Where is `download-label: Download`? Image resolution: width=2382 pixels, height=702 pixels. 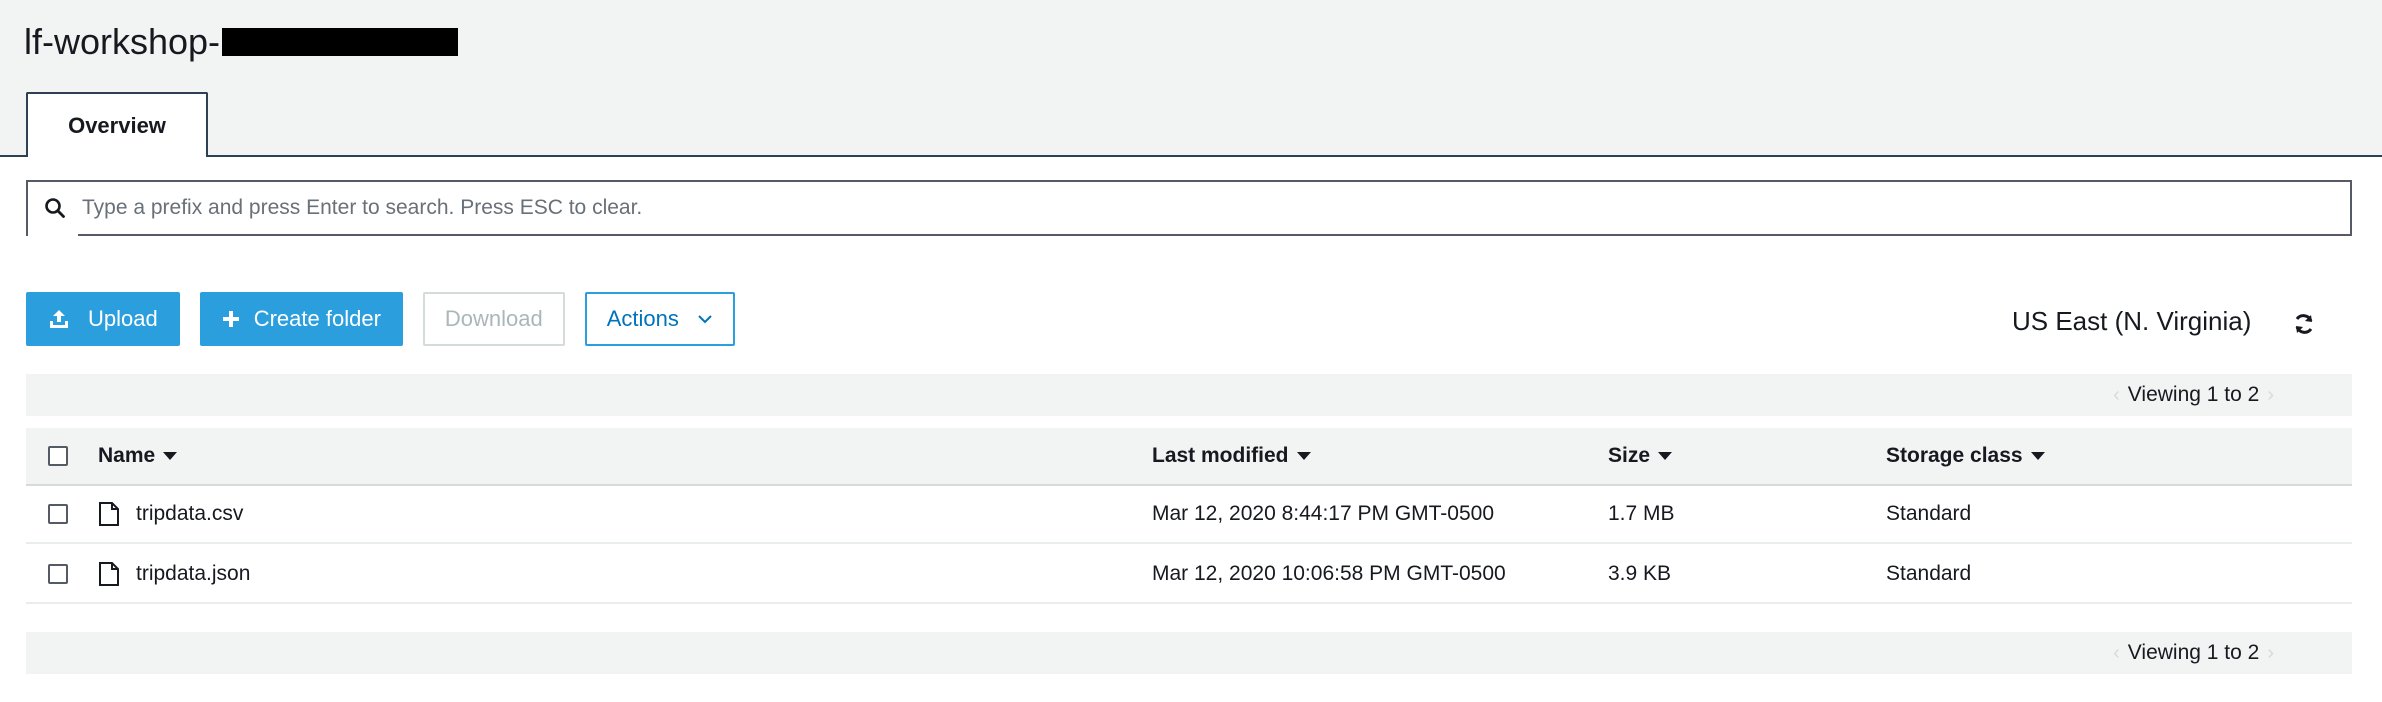
download-label: Download is located at coordinates (493, 318).